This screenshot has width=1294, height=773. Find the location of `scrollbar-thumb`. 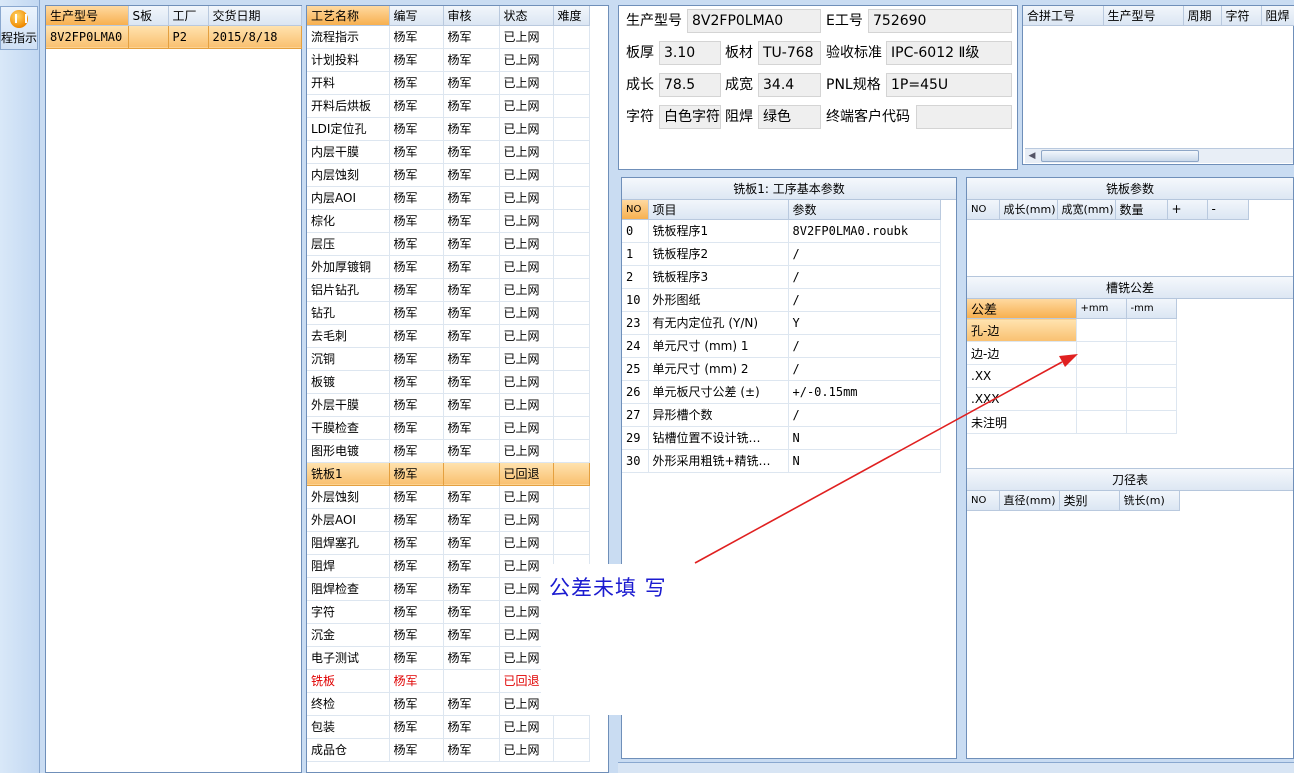

scrollbar-thumb is located at coordinates (1120, 156).